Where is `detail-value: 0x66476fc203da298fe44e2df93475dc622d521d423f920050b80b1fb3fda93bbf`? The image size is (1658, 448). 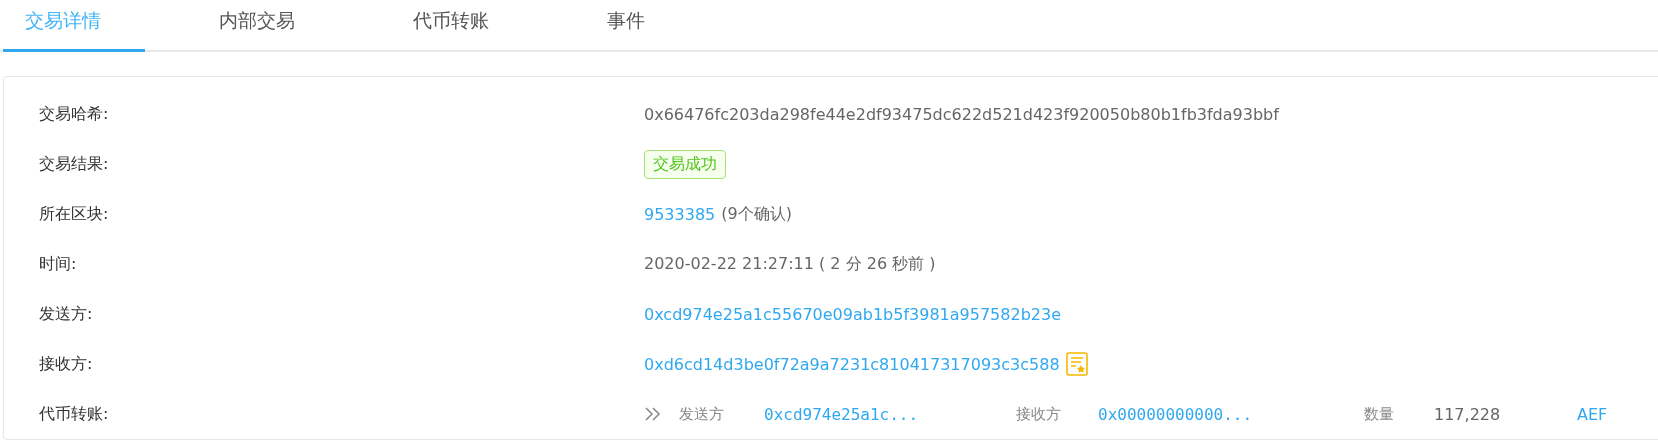
detail-value: 0x66476fc203da298fe44e2df93475dc622d521d423f920050b80b1fb3fda93bbf is located at coordinates (962, 114).